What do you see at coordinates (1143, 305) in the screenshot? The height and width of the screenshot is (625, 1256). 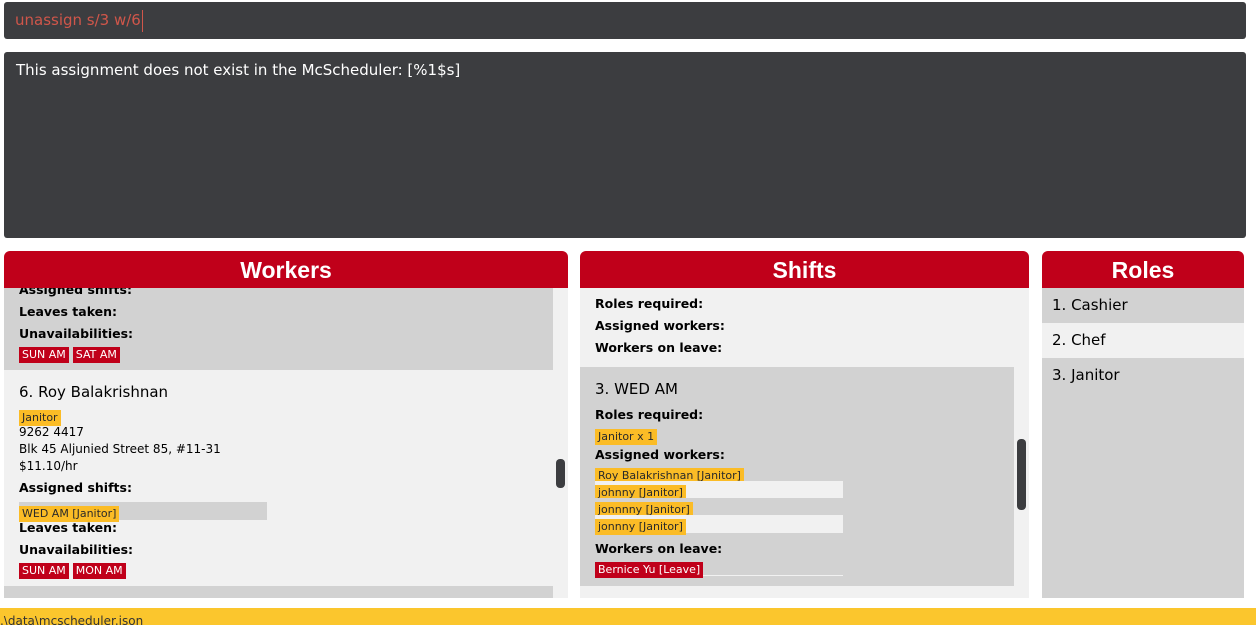 I see `role-item: 1. Cashier` at bounding box center [1143, 305].